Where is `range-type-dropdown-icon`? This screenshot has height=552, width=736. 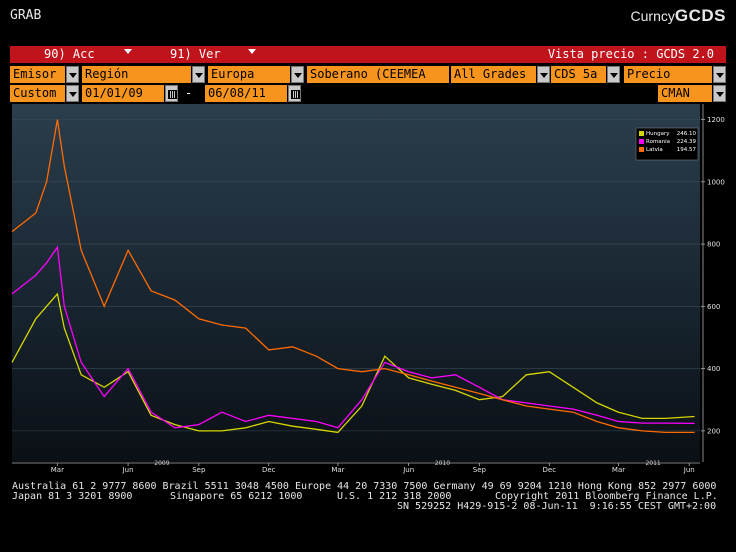 range-type-dropdown-icon is located at coordinates (72, 93).